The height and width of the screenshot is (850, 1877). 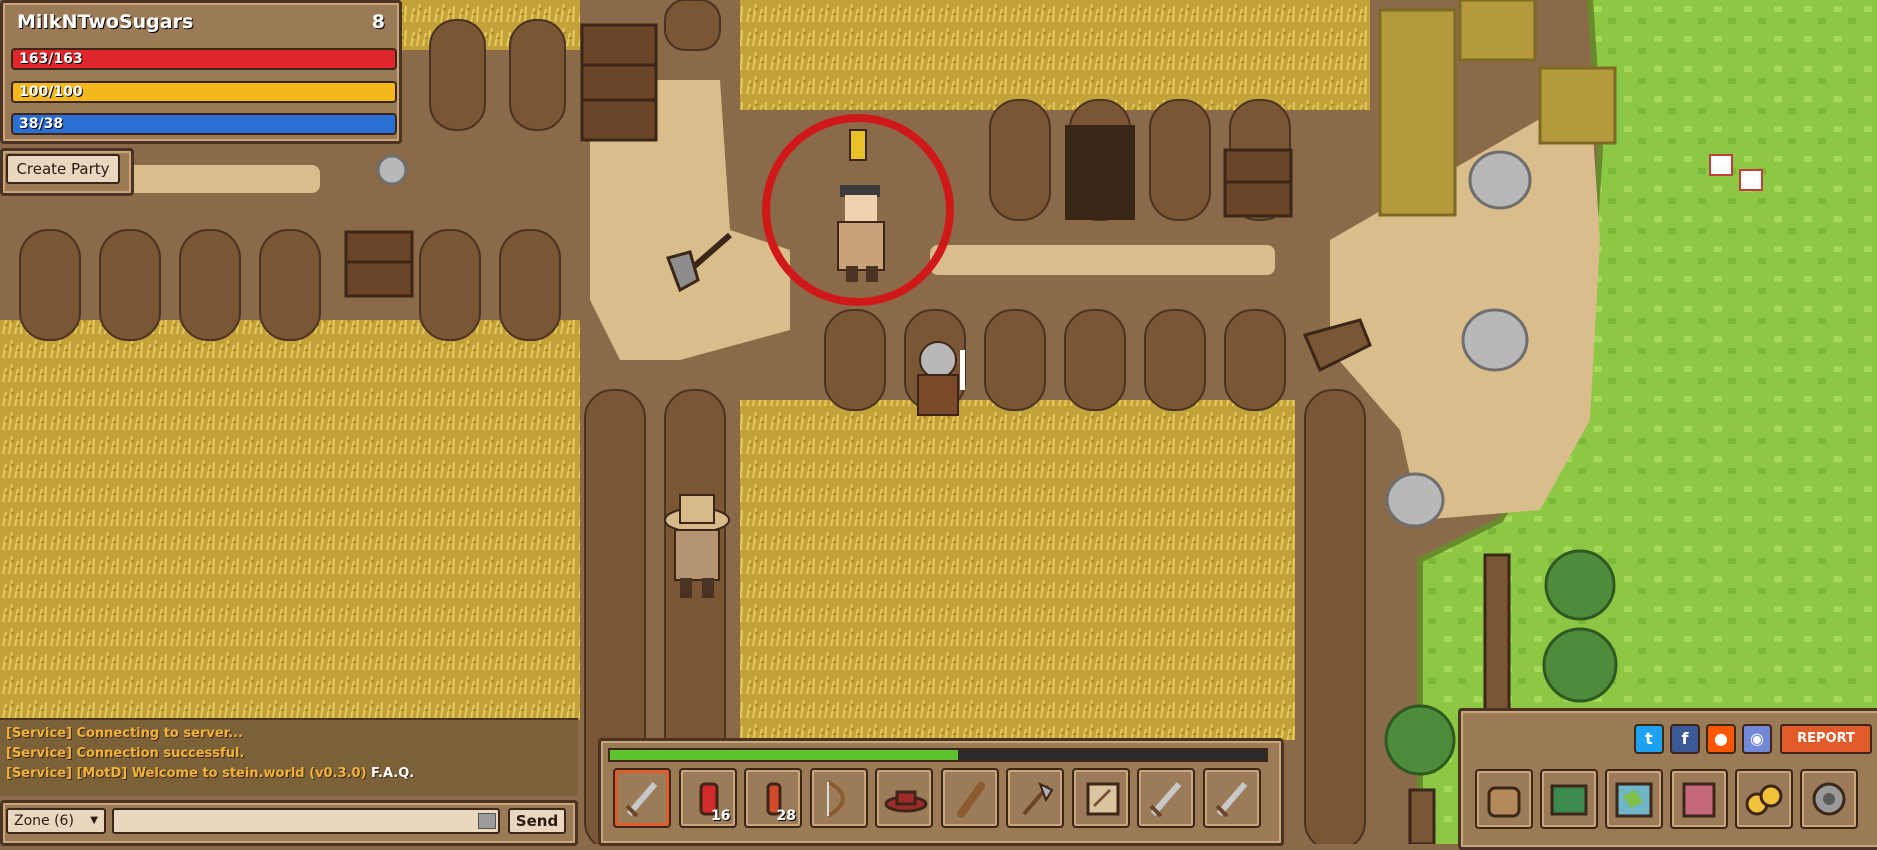 What do you see at coordinates (786, 816) in the screenshot?
I see `slot-count: 28` at bounding box center [786, 816].